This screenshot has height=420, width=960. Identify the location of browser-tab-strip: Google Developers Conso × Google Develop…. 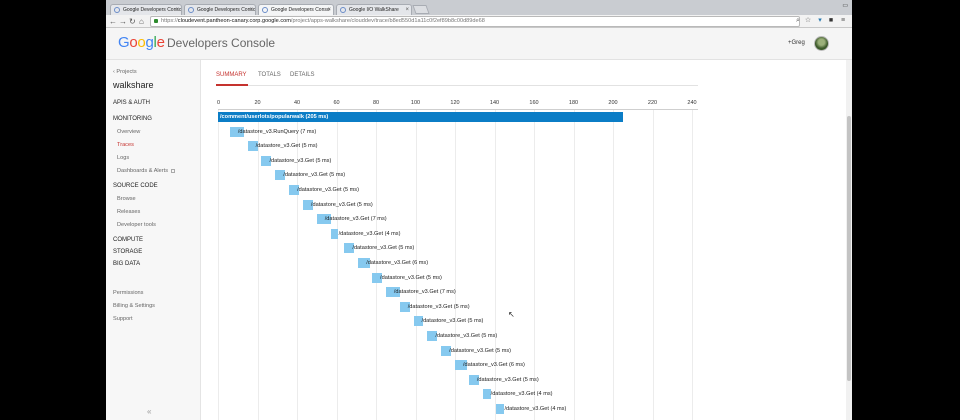
(479, 7).